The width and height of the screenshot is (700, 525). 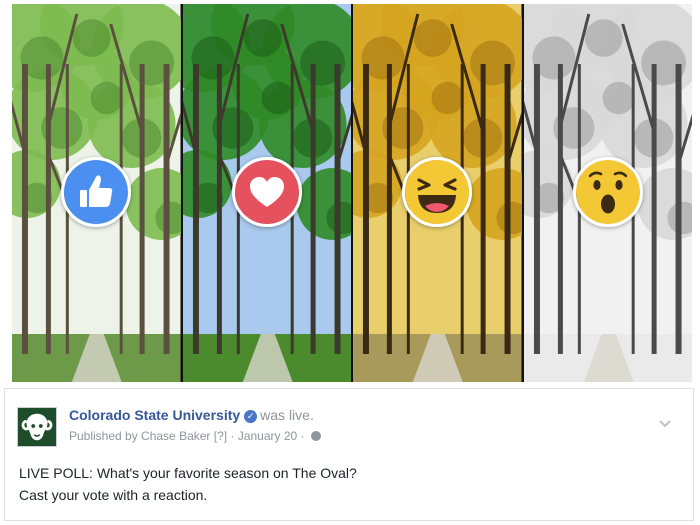 What do you see at coordinates (113, 495) in the screenshot?
I see `post-body-line-2: Cast your vote with a reaction.` at bounding box center [113, 495].